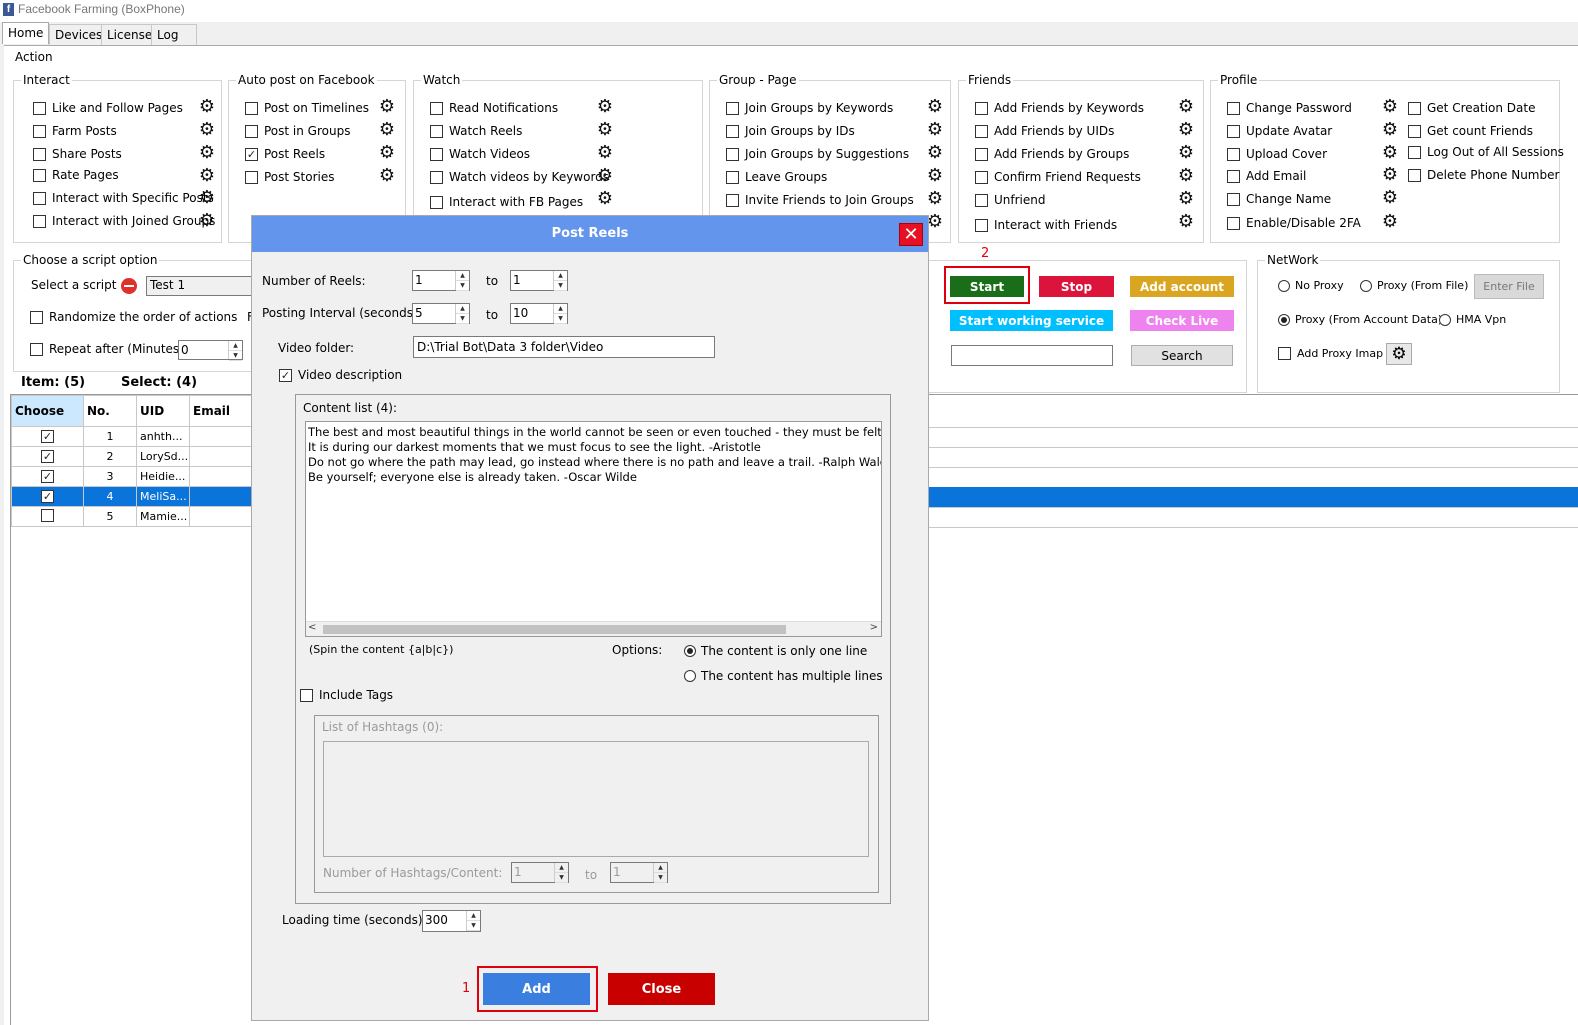 The image size is (1578, 1025). What do you see at coordinates (1414, 108) in the screenshot?
I see `get-creation-date-checkbox` at bounding box center [1414, 108].